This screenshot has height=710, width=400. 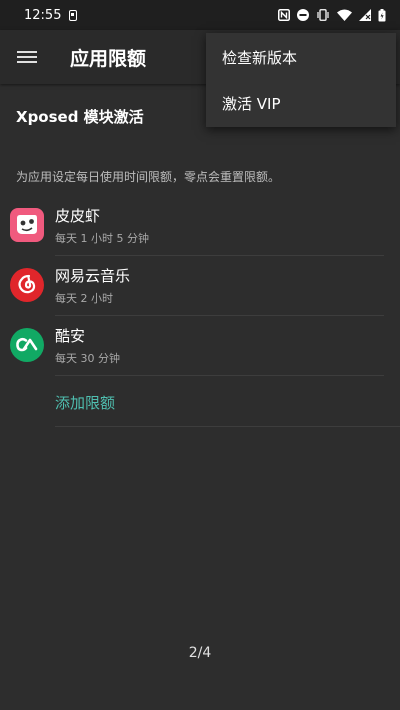 I want to click on app-name: 酷安, so click(x=70, y=336).